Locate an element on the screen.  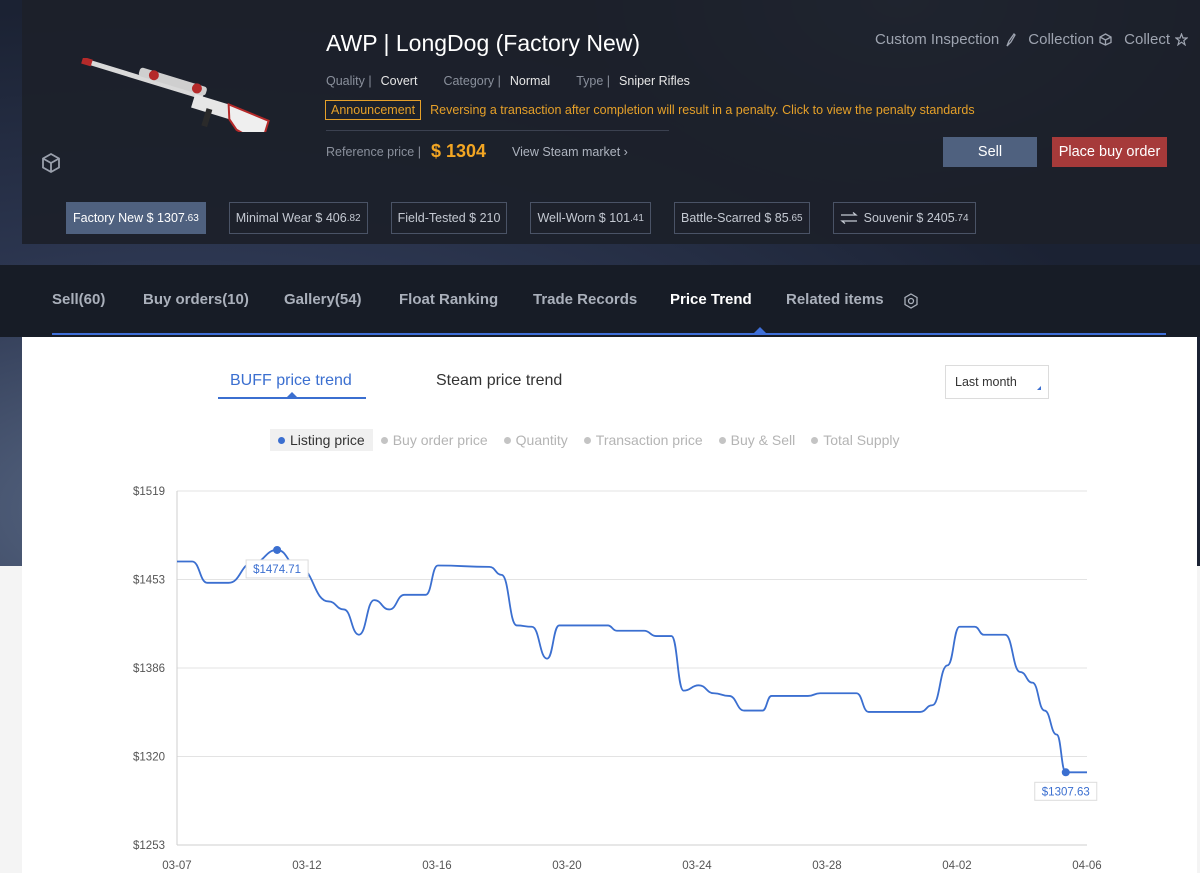
type-label: Type | is located at coordinates (593, 81).